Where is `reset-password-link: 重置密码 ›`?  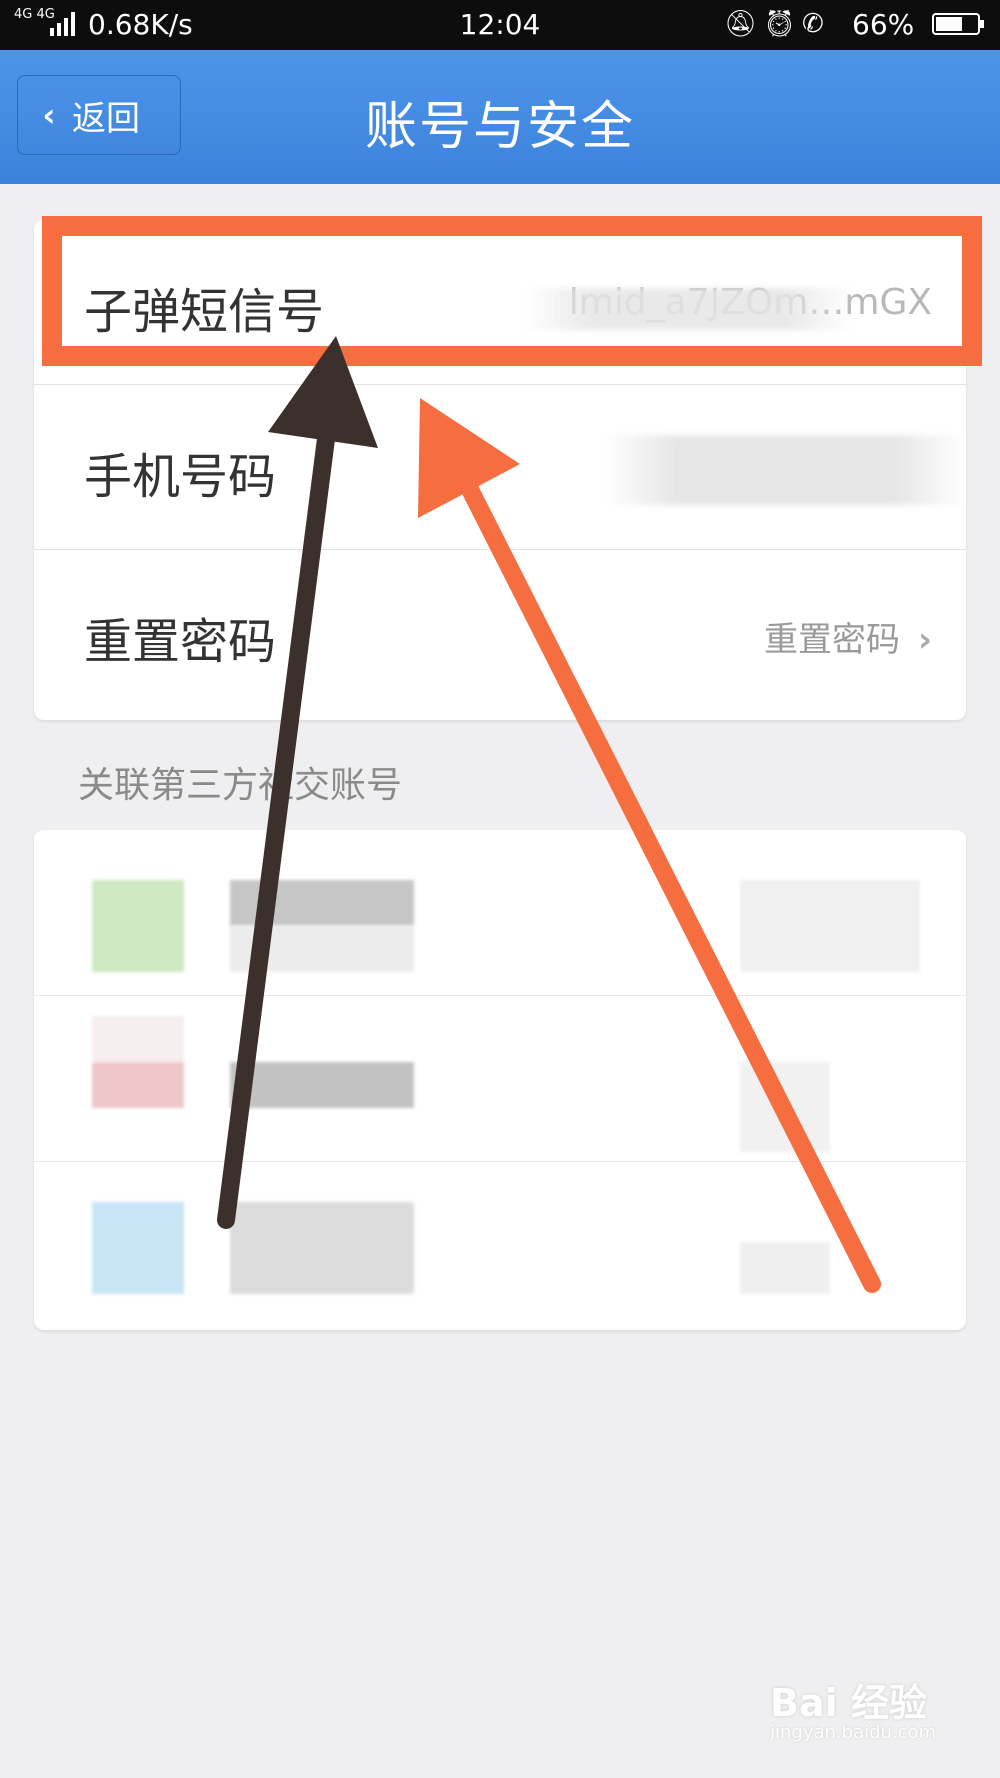 reset-password-link: 重置密码 › is located at coordinates (848, 636).